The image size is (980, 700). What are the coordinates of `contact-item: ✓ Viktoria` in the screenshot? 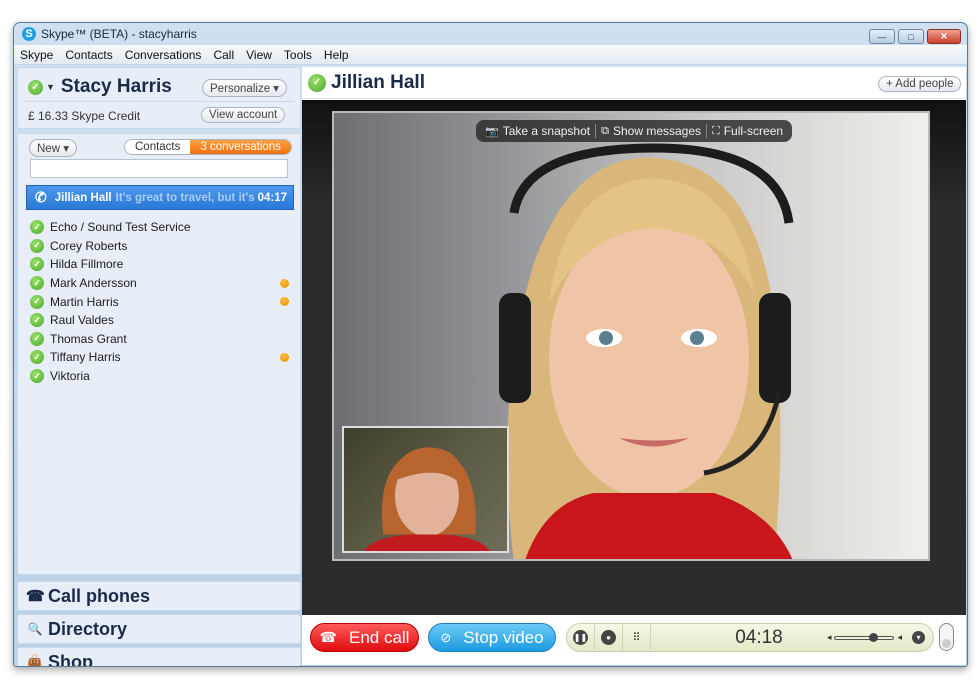 It's located at (161, 376).